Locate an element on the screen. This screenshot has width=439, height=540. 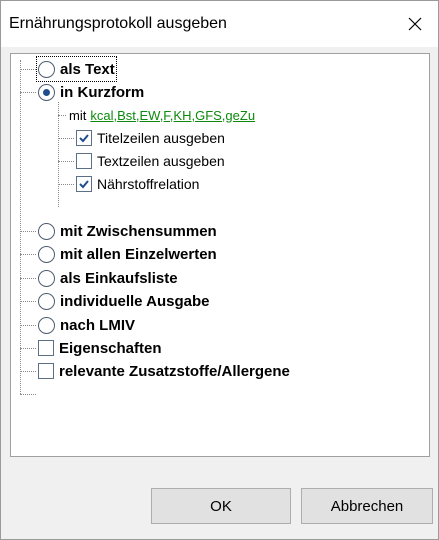
option-als-text: als Text is located at coordinates (76, 69).